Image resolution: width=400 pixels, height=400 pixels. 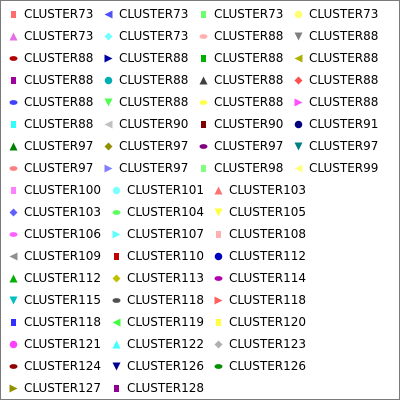 I want to click on legend-item: CLUSTER100, so click(x=55, y=190).